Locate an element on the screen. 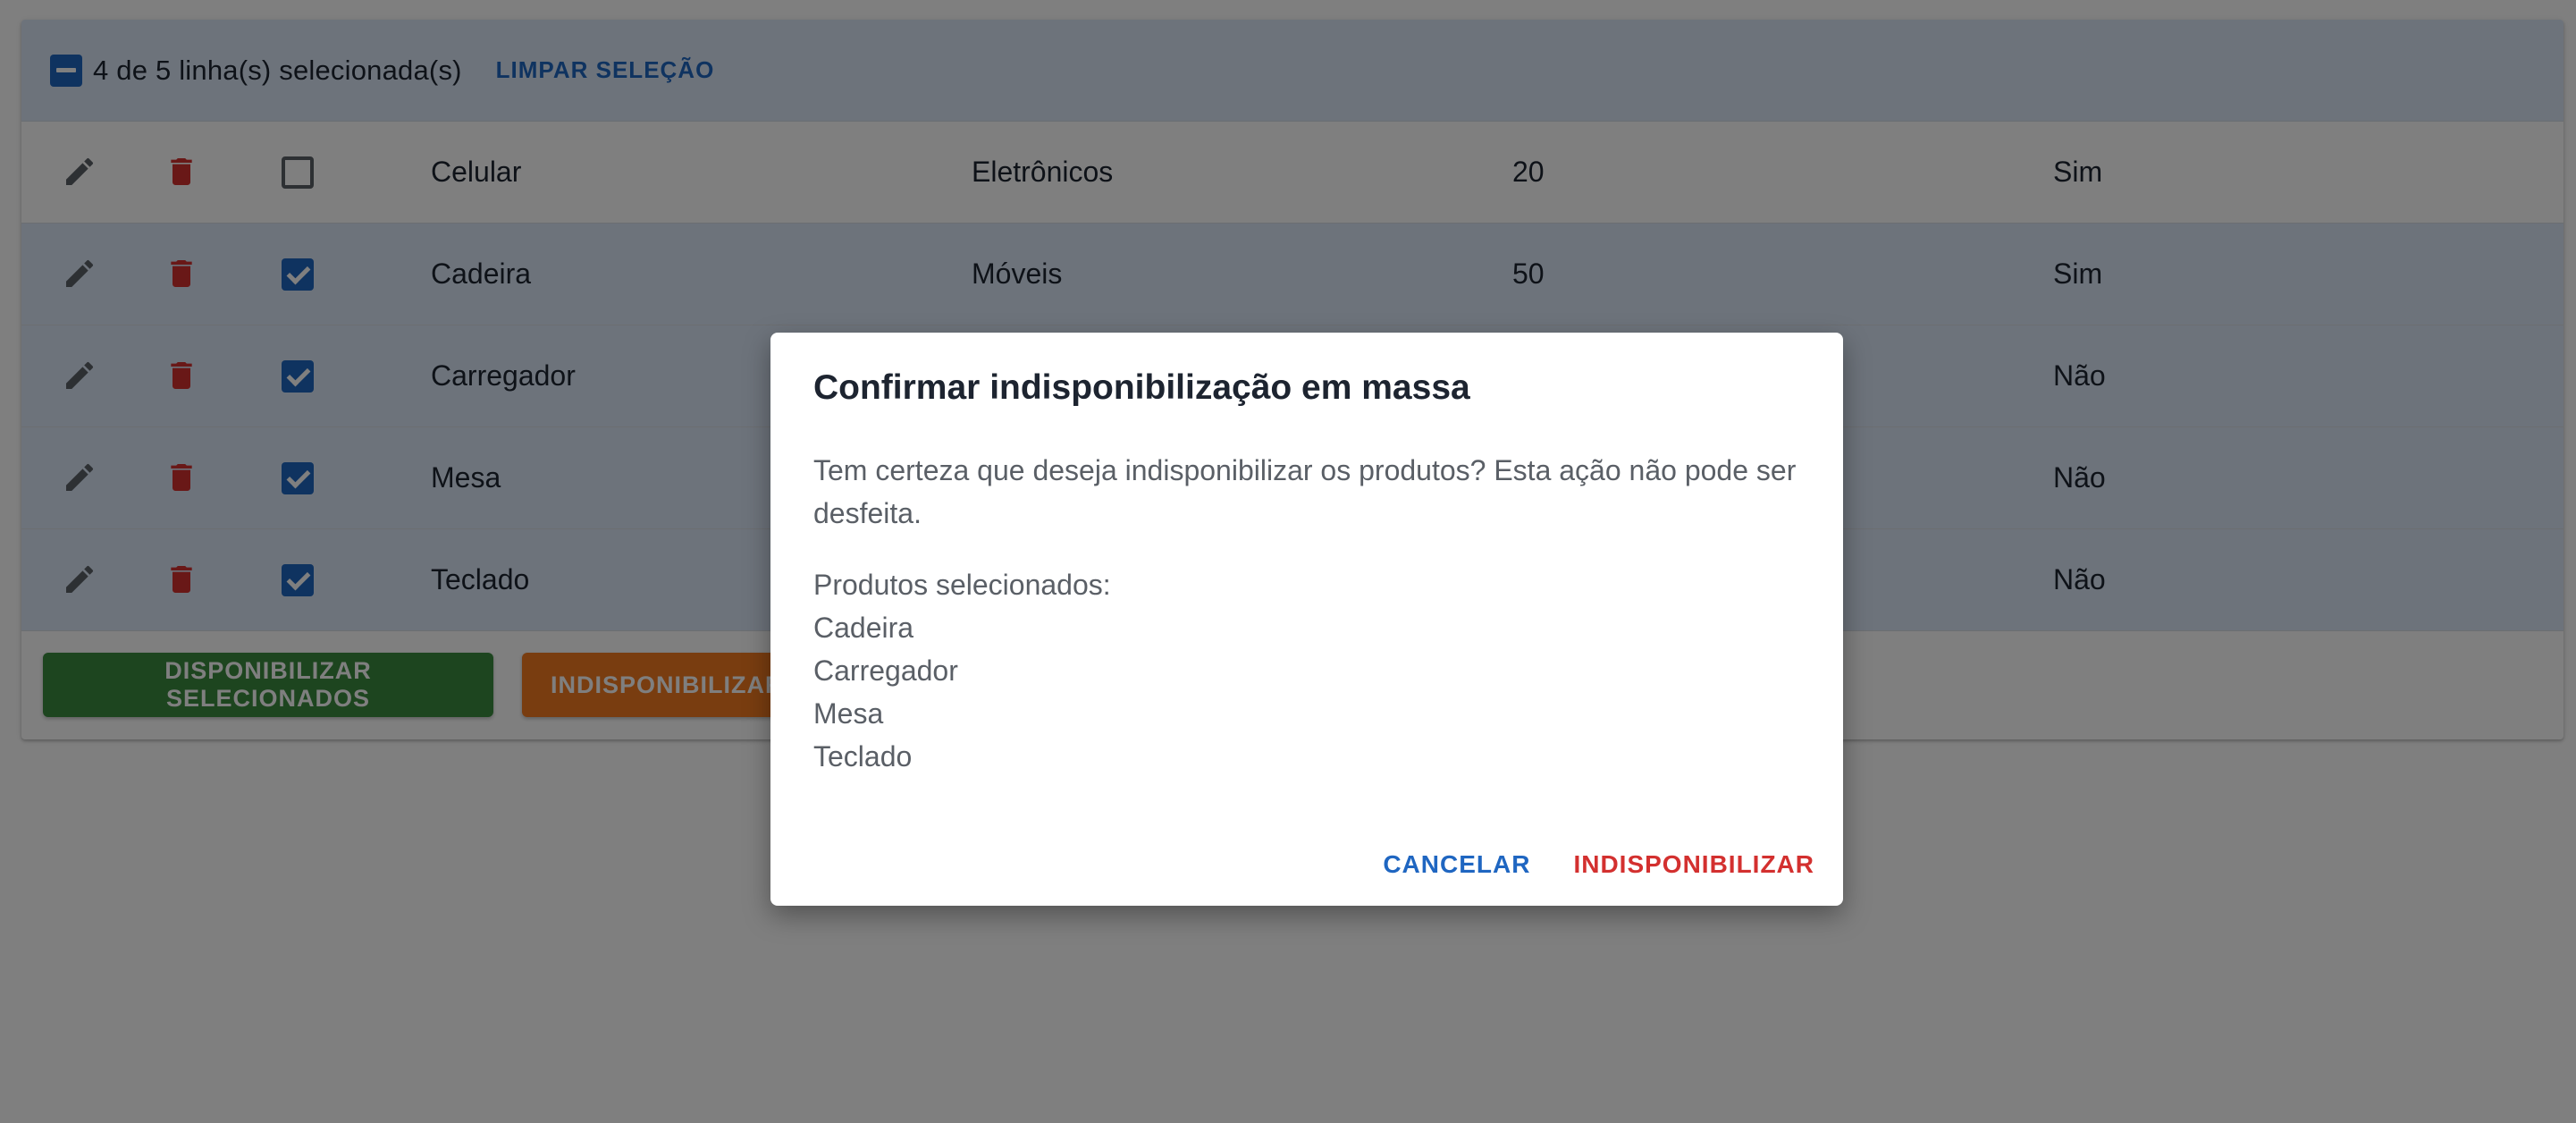  list-item: Cadeira is located at coordinates (864, 628).